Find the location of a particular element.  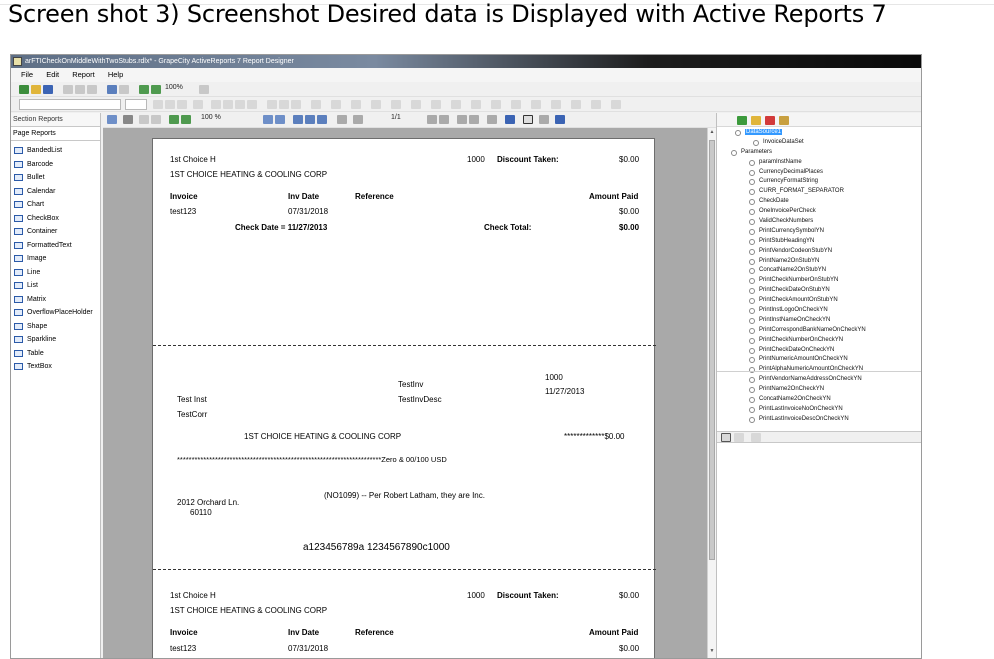

scroll-thumb is located at coordinates (712, 350).